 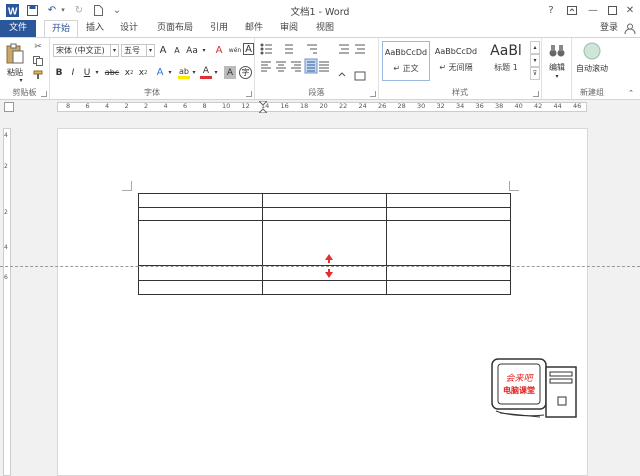 I want to click on styles-scroll-down-icon: ▾, so click(x=535, y=60).